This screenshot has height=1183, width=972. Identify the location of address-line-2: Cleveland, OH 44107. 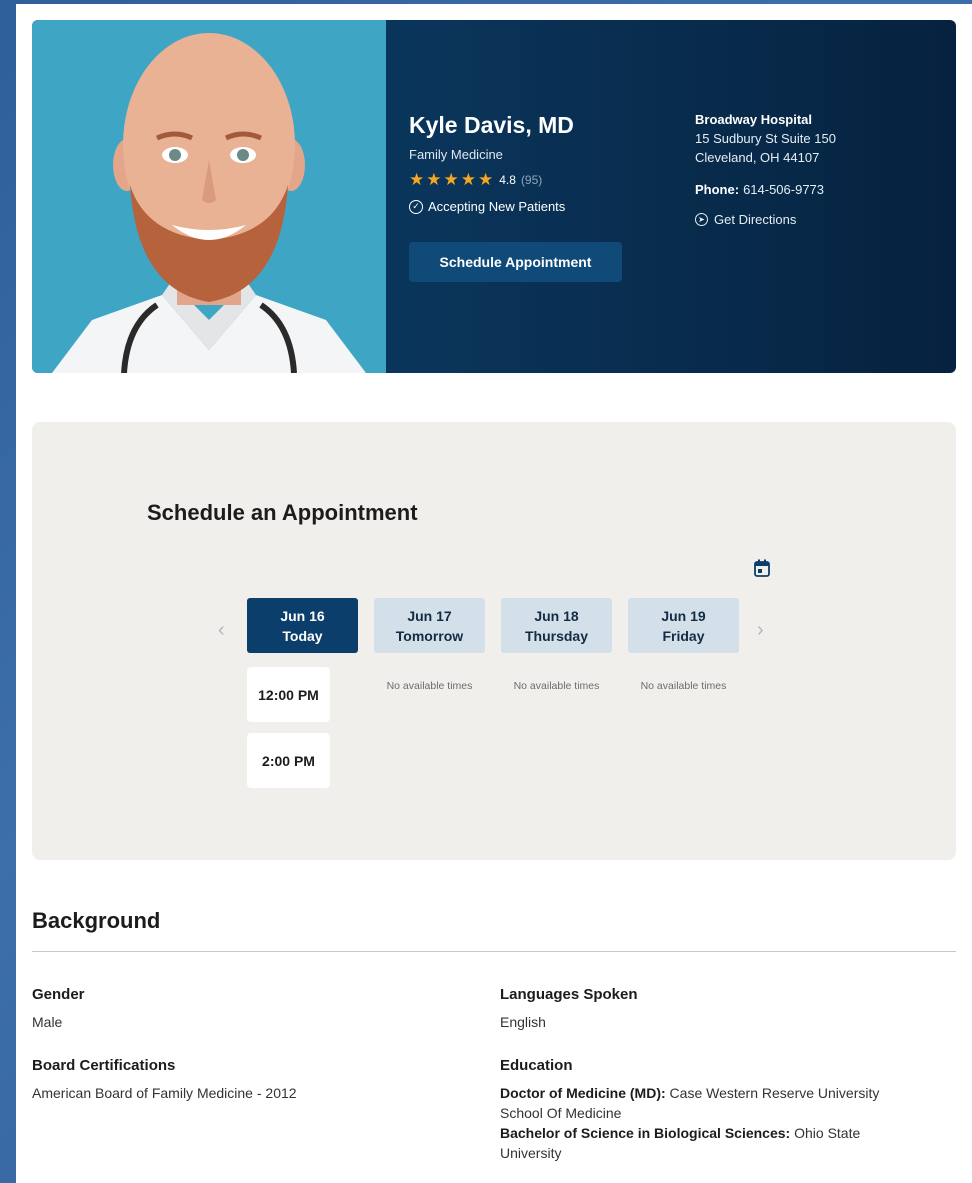
(757, 157).